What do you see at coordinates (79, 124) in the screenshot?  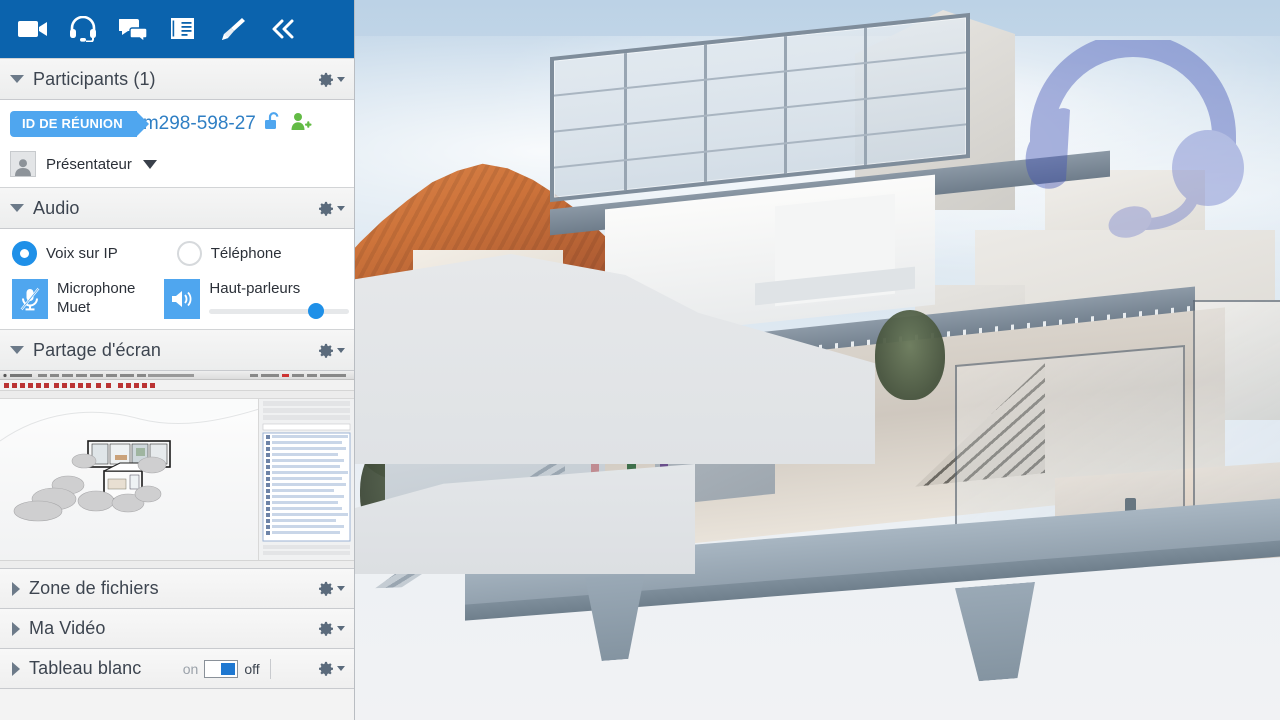 I see `meeting-id-label: ID DE RÉUNION` at bounding box center [79, 124].